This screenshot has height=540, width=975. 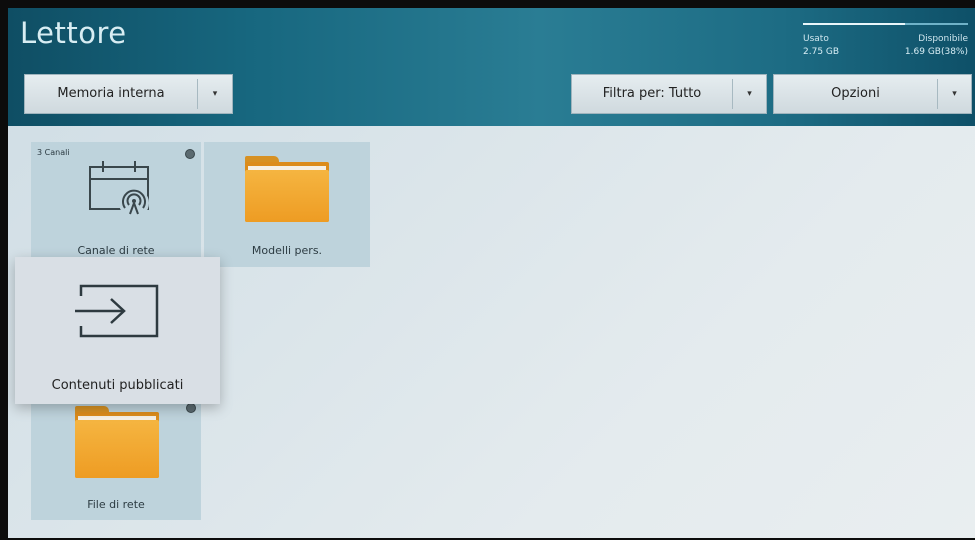 What do you see at coordinates (53, 152) in the screenshot?
I see `channel-count-badge: 3 Canali` at bounding box center [53, 152].